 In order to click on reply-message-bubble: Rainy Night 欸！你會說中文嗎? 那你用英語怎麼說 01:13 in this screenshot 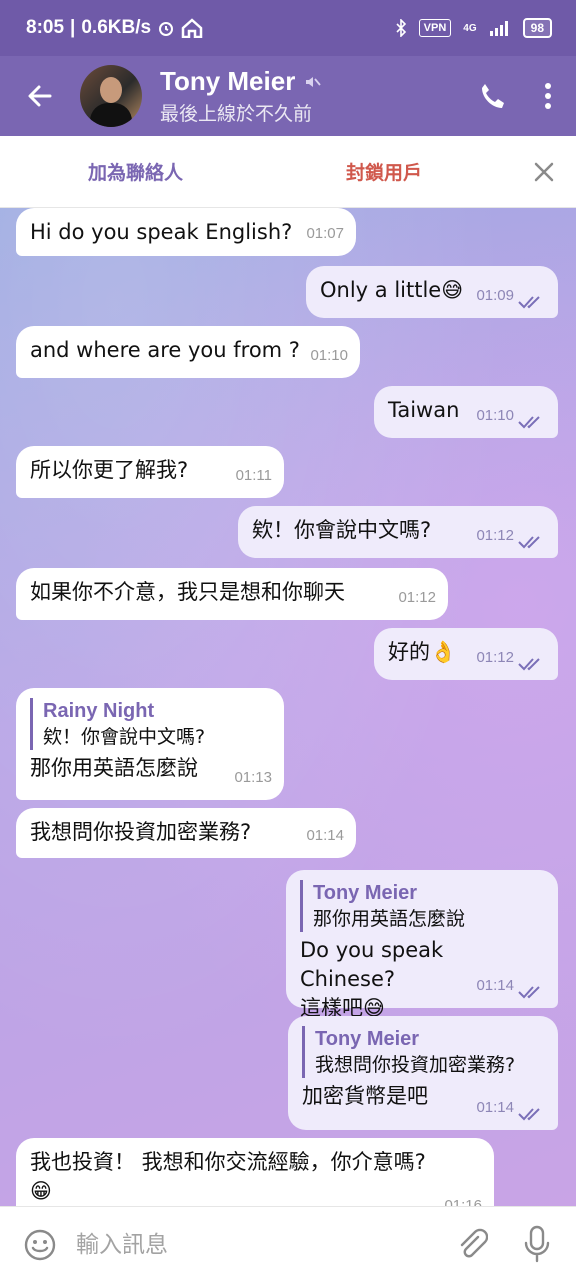, I will do `click(150, 744)`.